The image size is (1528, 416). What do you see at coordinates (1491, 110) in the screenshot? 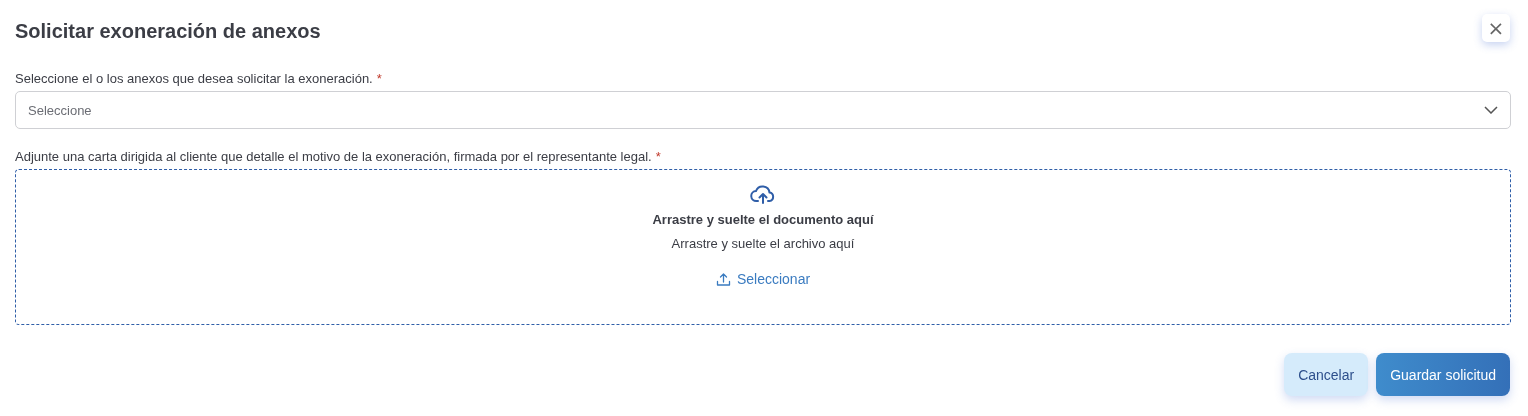
I see `chevron-down-icon` at bounding box center [1491, 110].